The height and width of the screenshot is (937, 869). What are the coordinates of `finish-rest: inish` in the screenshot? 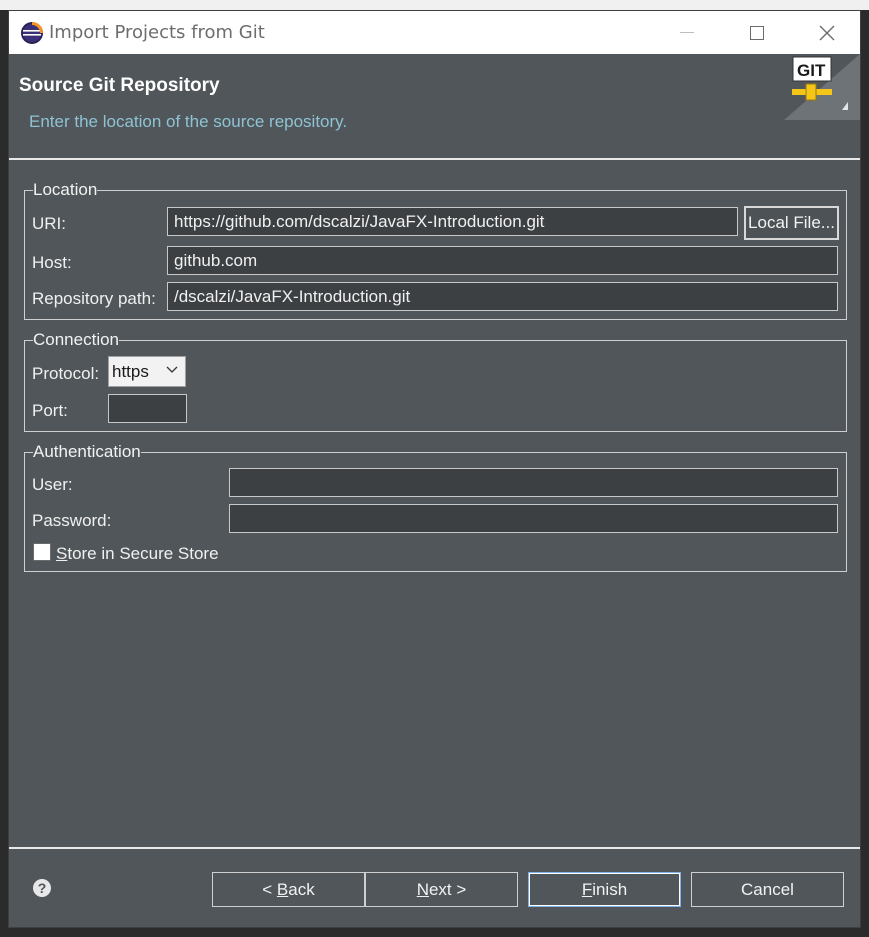 It's located at (610, 889).